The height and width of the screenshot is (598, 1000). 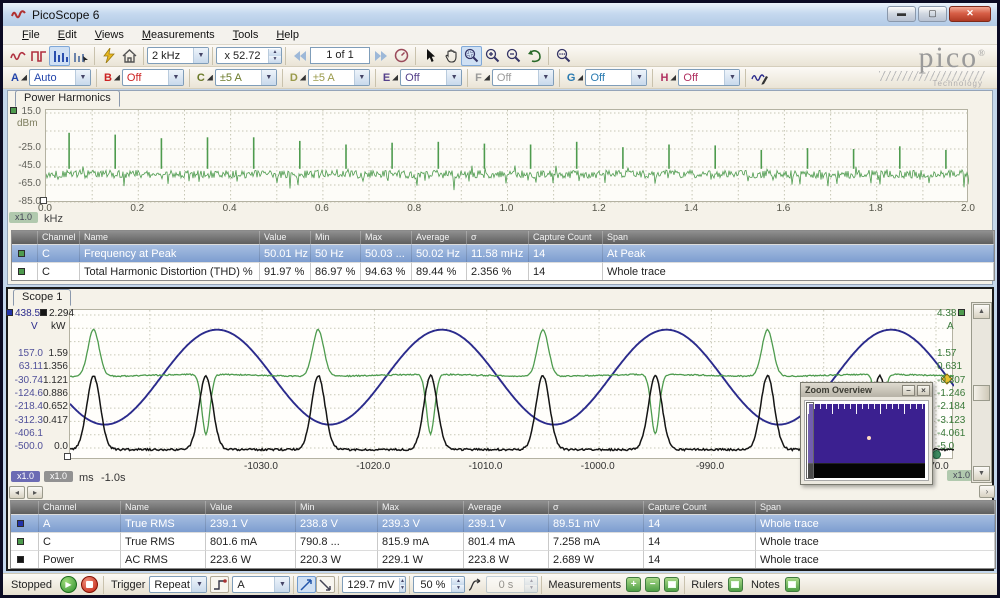 I want to click on probe-wizard-icon, so click(x=108, y=56).